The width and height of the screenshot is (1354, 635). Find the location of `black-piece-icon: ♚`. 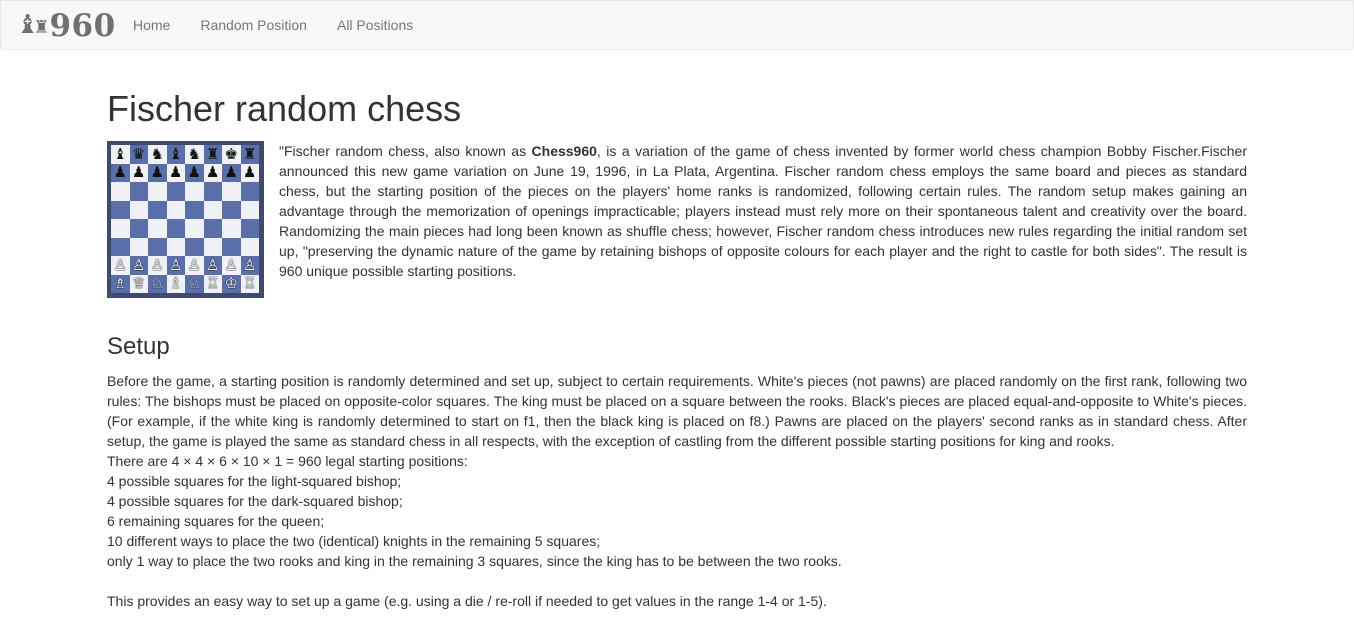

black-piece-icon: ♚ is located at coordinates (231, 154).